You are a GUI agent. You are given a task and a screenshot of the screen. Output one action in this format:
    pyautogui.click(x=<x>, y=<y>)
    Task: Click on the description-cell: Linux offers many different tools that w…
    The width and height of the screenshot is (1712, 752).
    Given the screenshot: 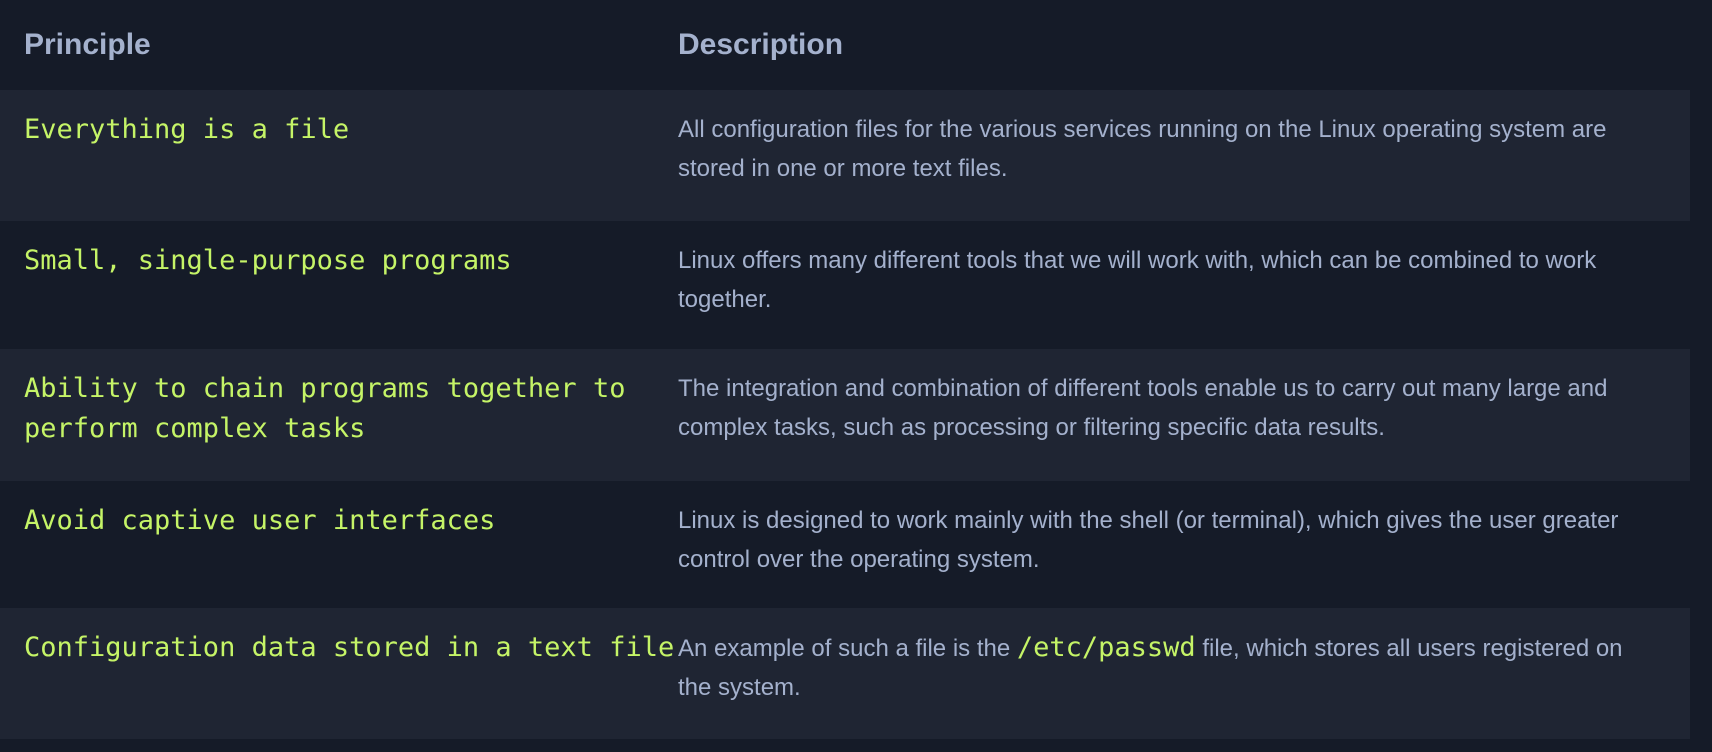 What is the action you would take?
    pyautogui.click(x=1137, y=280)
    